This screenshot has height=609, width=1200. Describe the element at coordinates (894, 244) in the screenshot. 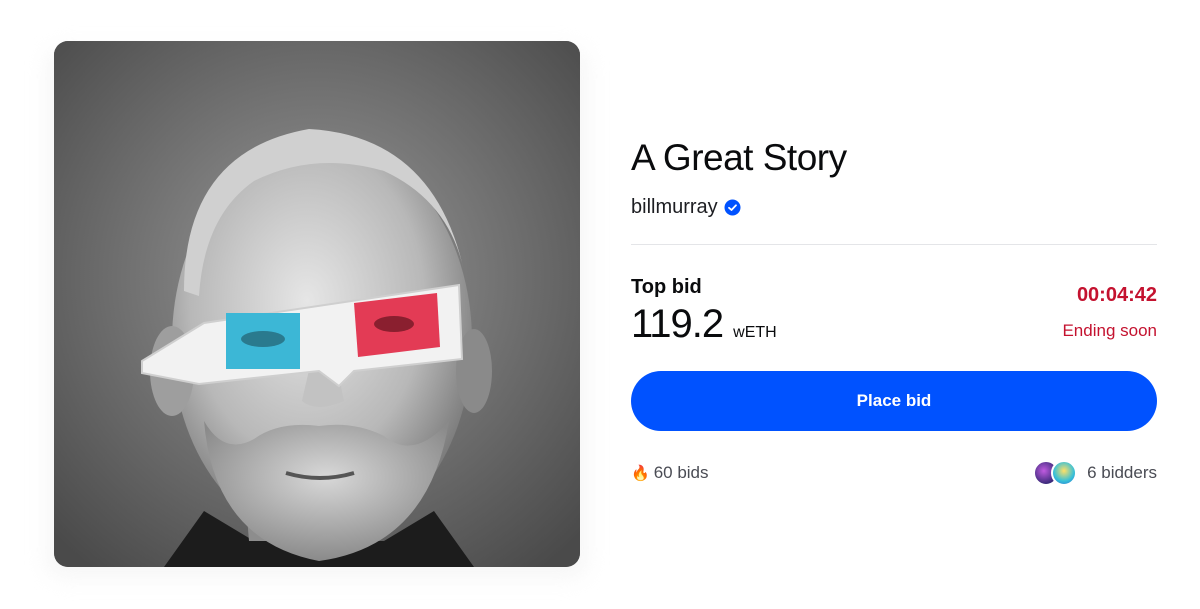

I see `divider` at that location.